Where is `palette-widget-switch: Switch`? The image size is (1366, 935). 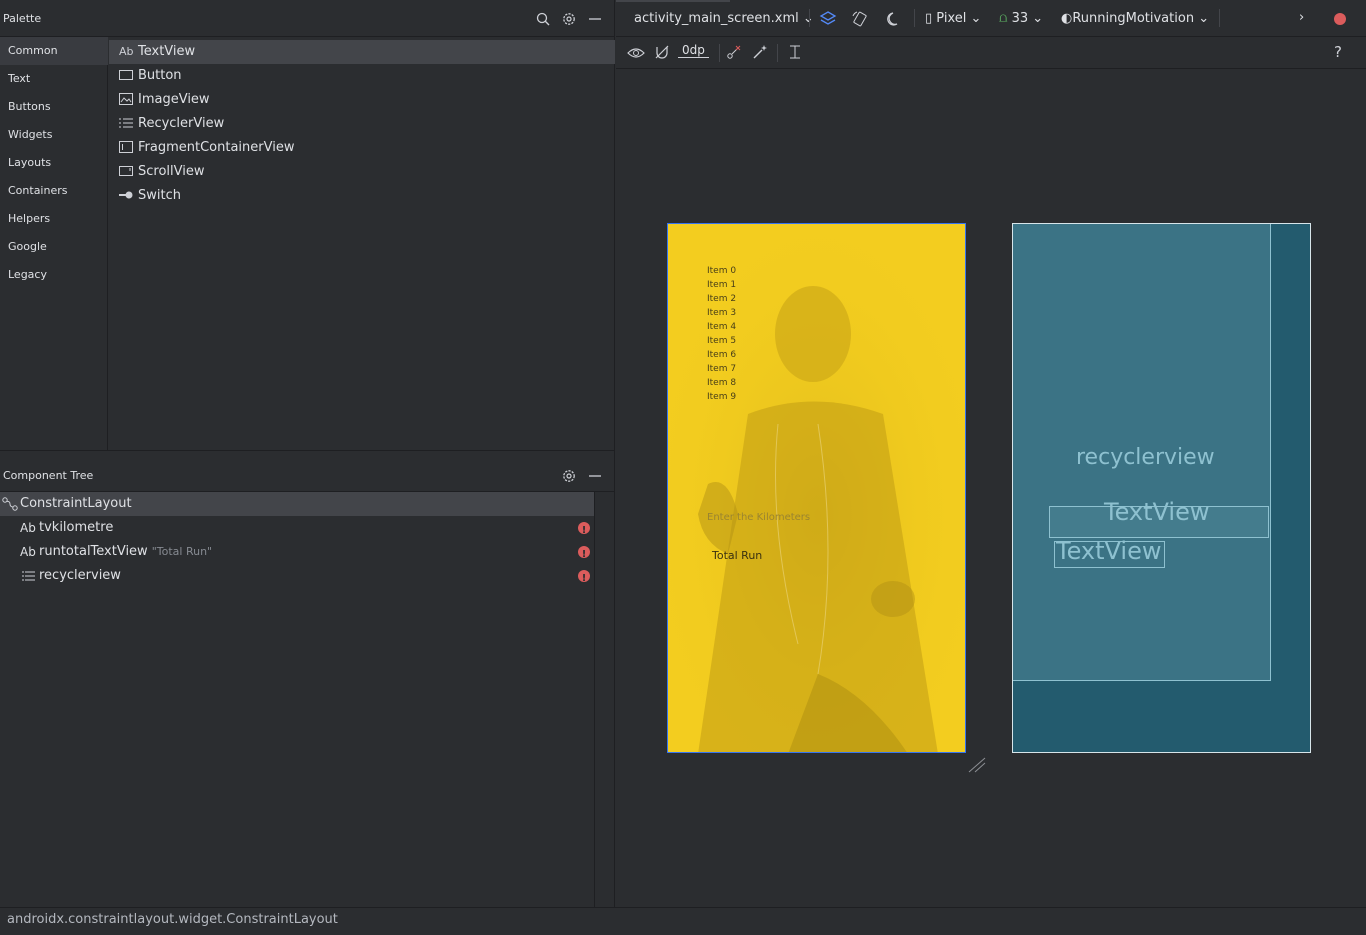 palette-widget-switch: Switch is located at coordinates (362, 196).